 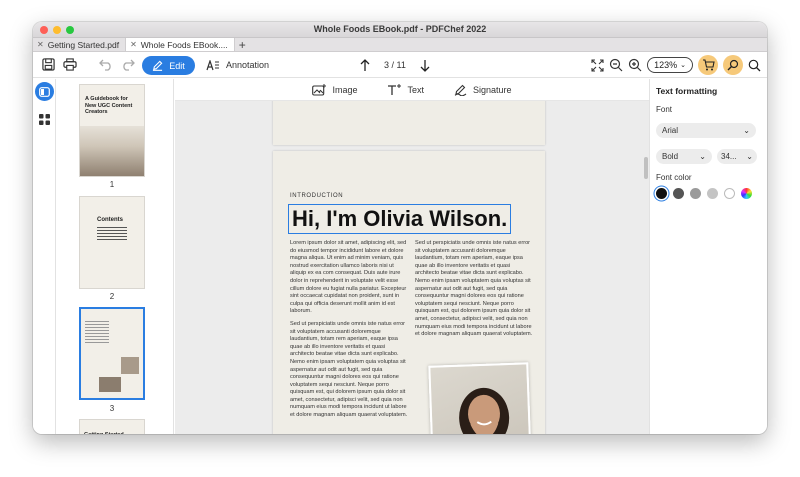 What do you see at coordinates (345, 89) in the screenshot?
I see `image-label: Image` at bounding box center [345, 89].